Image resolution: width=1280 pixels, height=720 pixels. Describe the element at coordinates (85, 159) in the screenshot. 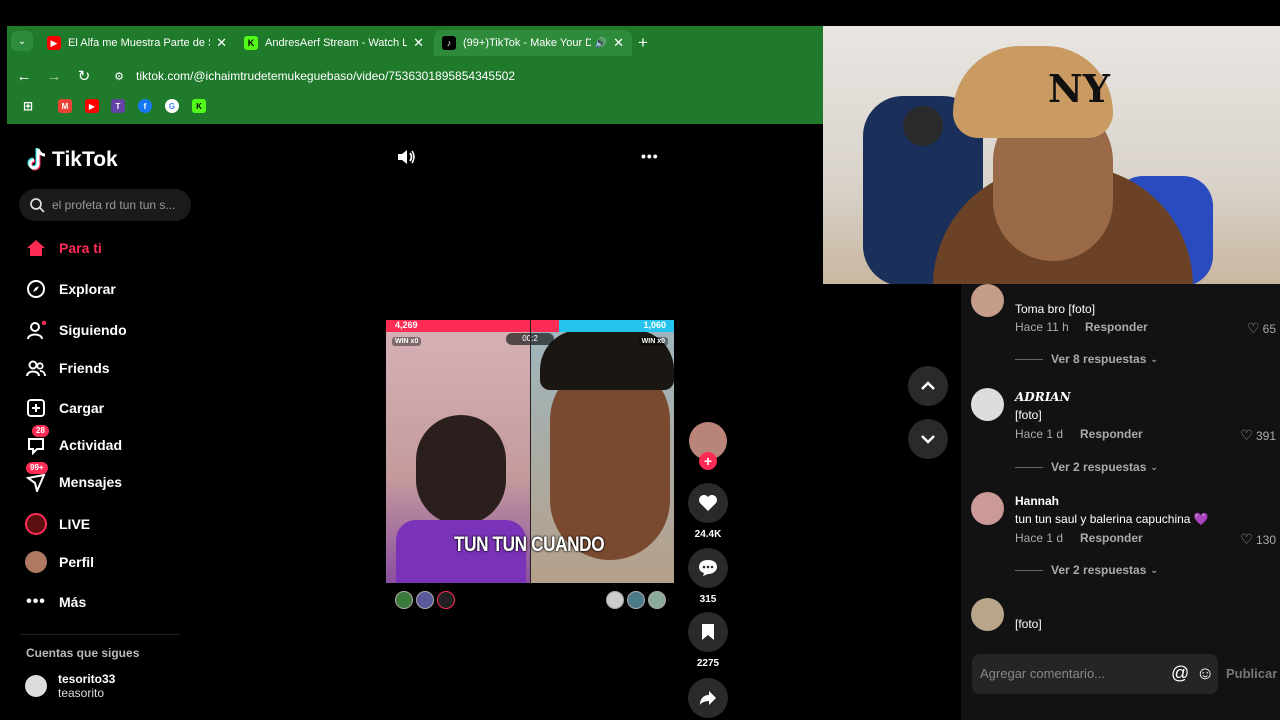

I see `brand-name: TikTok` at that location.